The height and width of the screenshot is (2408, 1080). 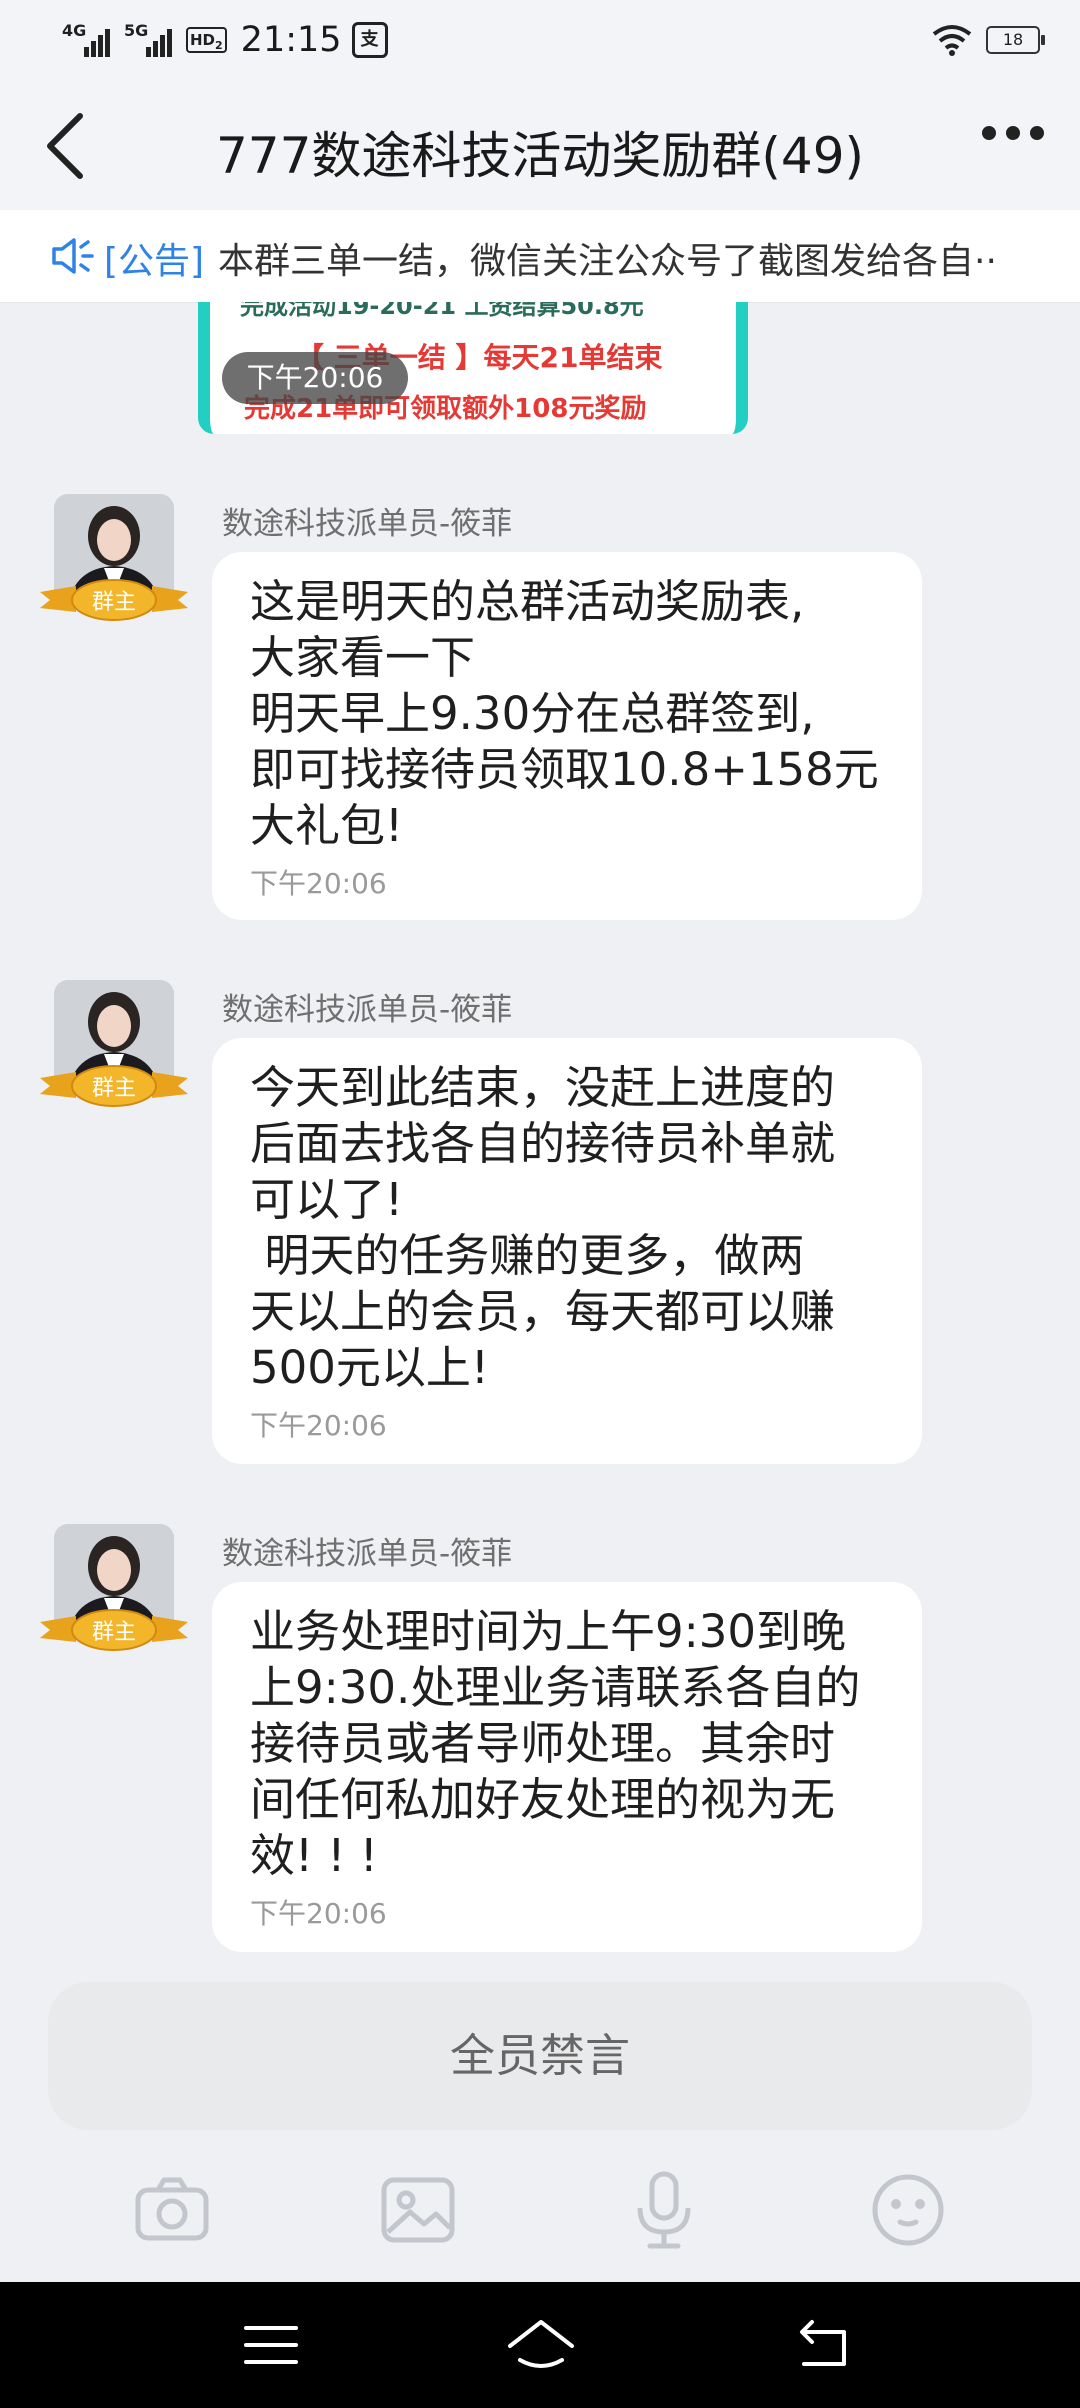 I want to click on hd-label: HD, so click(x=203, y=40).